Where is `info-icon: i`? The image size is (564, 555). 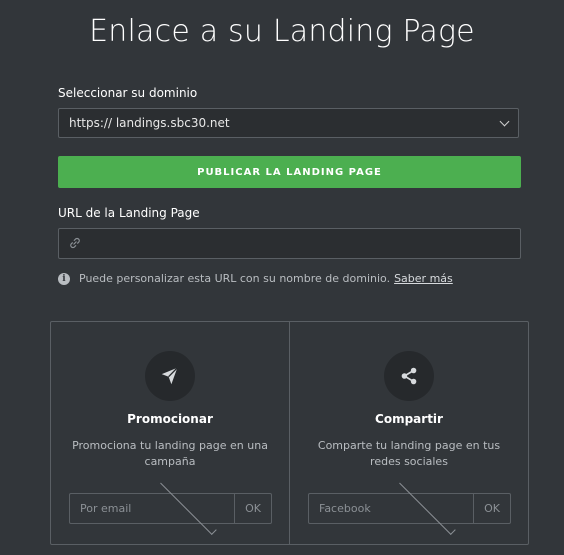
info-icon: i is located at coordinates (64, 278).